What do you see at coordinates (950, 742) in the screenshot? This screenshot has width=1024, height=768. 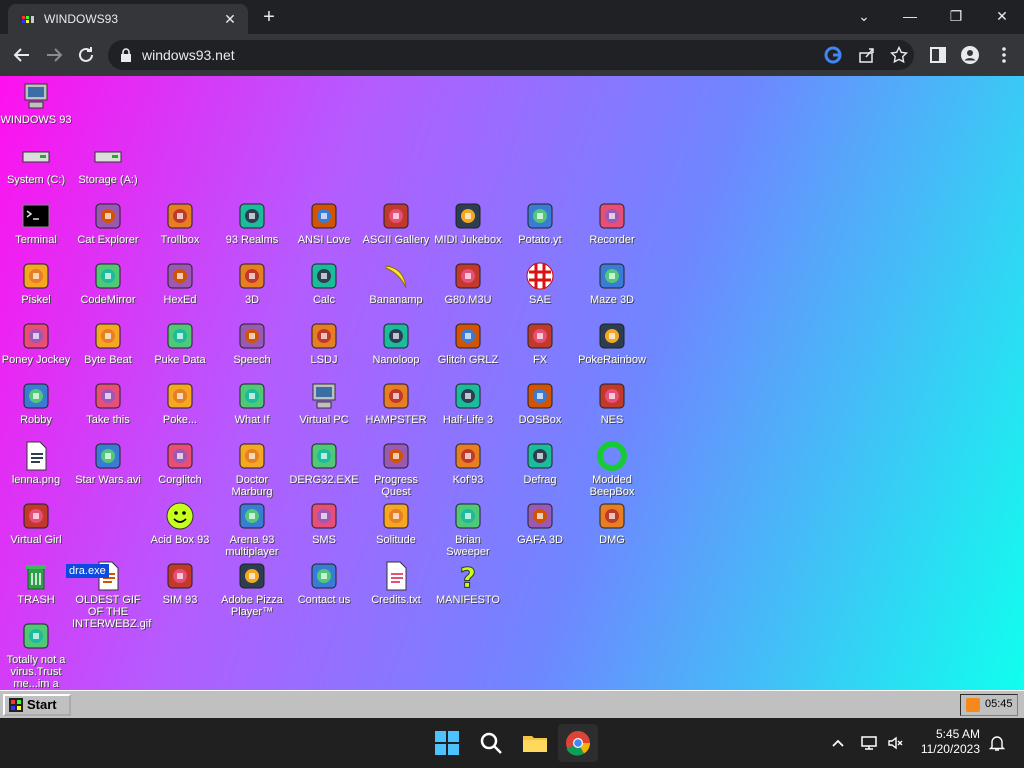 I see `windows-clock: 5:45 AM 11/20/2023` at bounding box center [950, 742].